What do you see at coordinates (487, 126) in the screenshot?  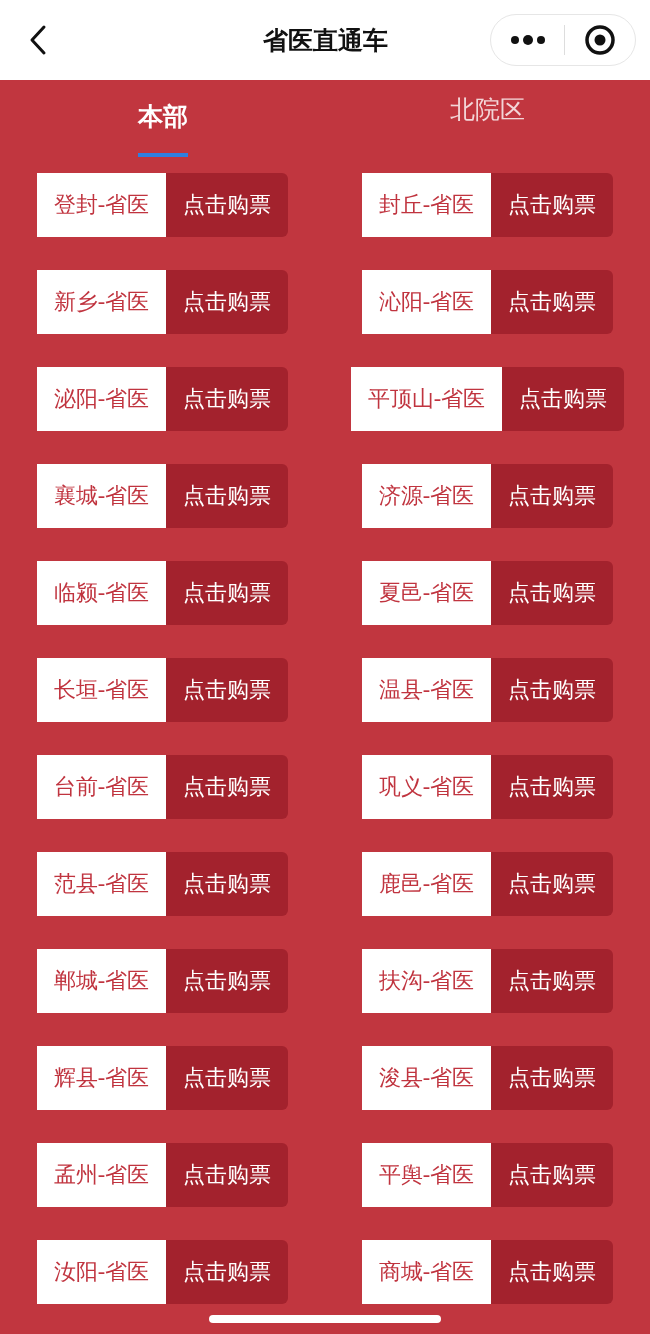 I see `tab: 北院区` at bounding box center [487, 126].